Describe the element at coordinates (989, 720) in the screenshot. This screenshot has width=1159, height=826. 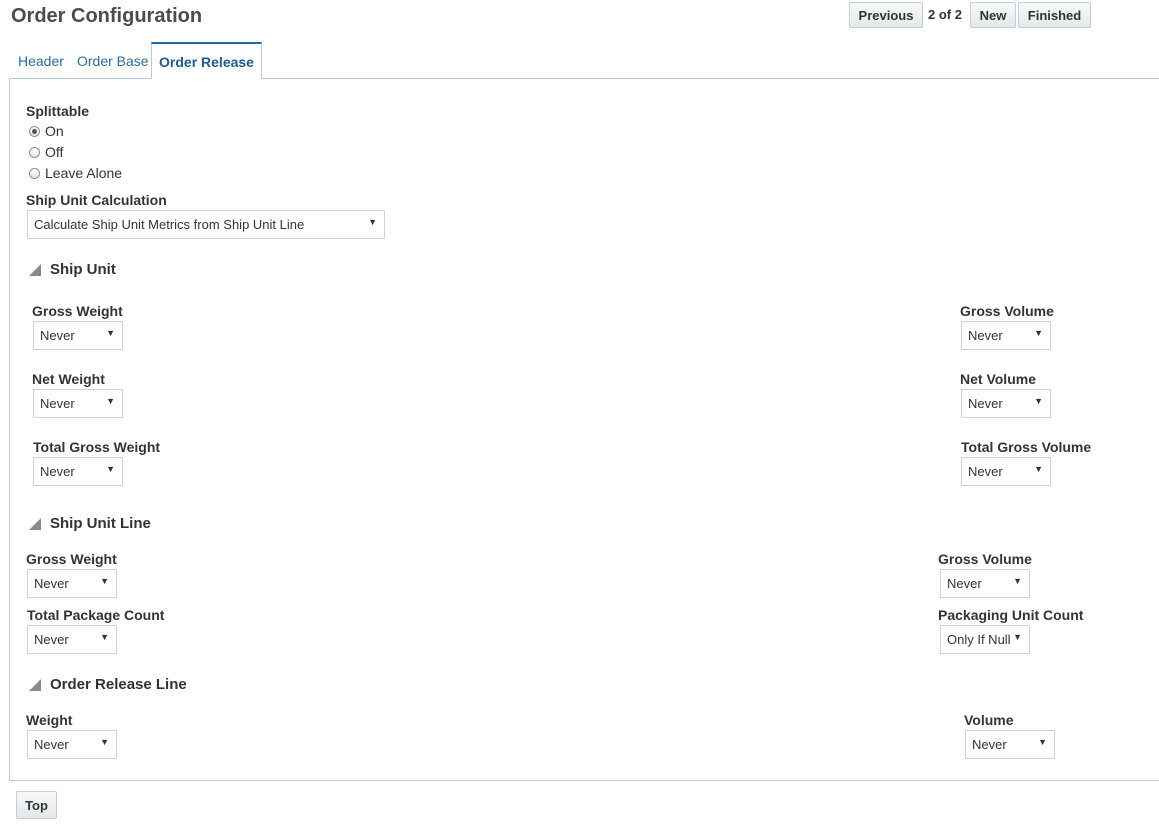
I see `order-release-line-volume-label: Volume` at that location.